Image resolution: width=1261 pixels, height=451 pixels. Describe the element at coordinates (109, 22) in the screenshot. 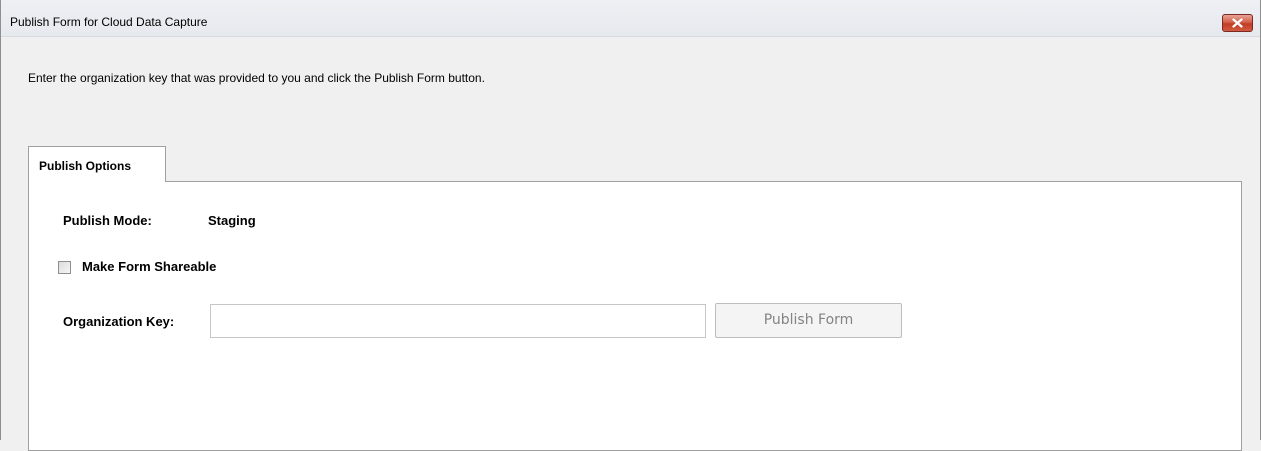

I see `window-title: Publish Form for Cloud Data Capture` at that location.